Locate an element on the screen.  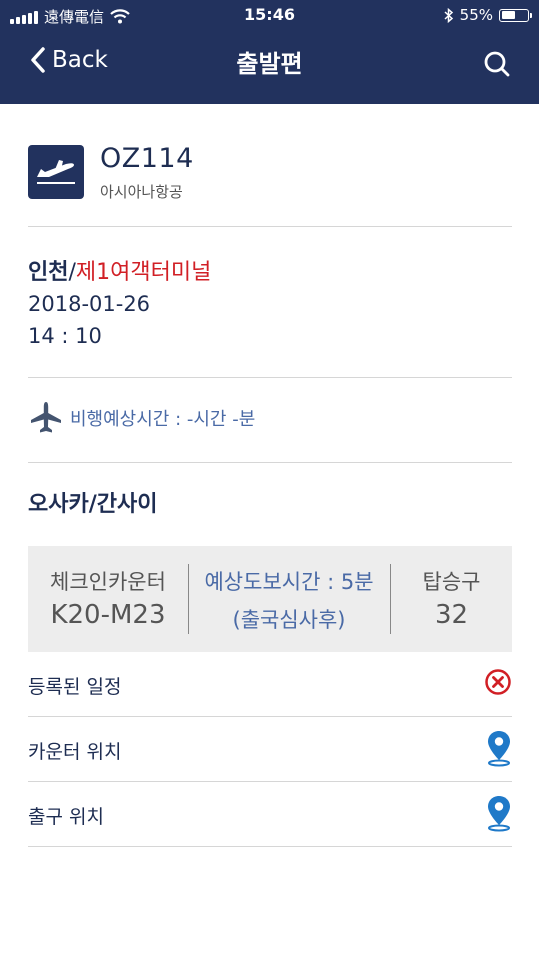
bluetooth-icon is located at coordinates (448, 15).